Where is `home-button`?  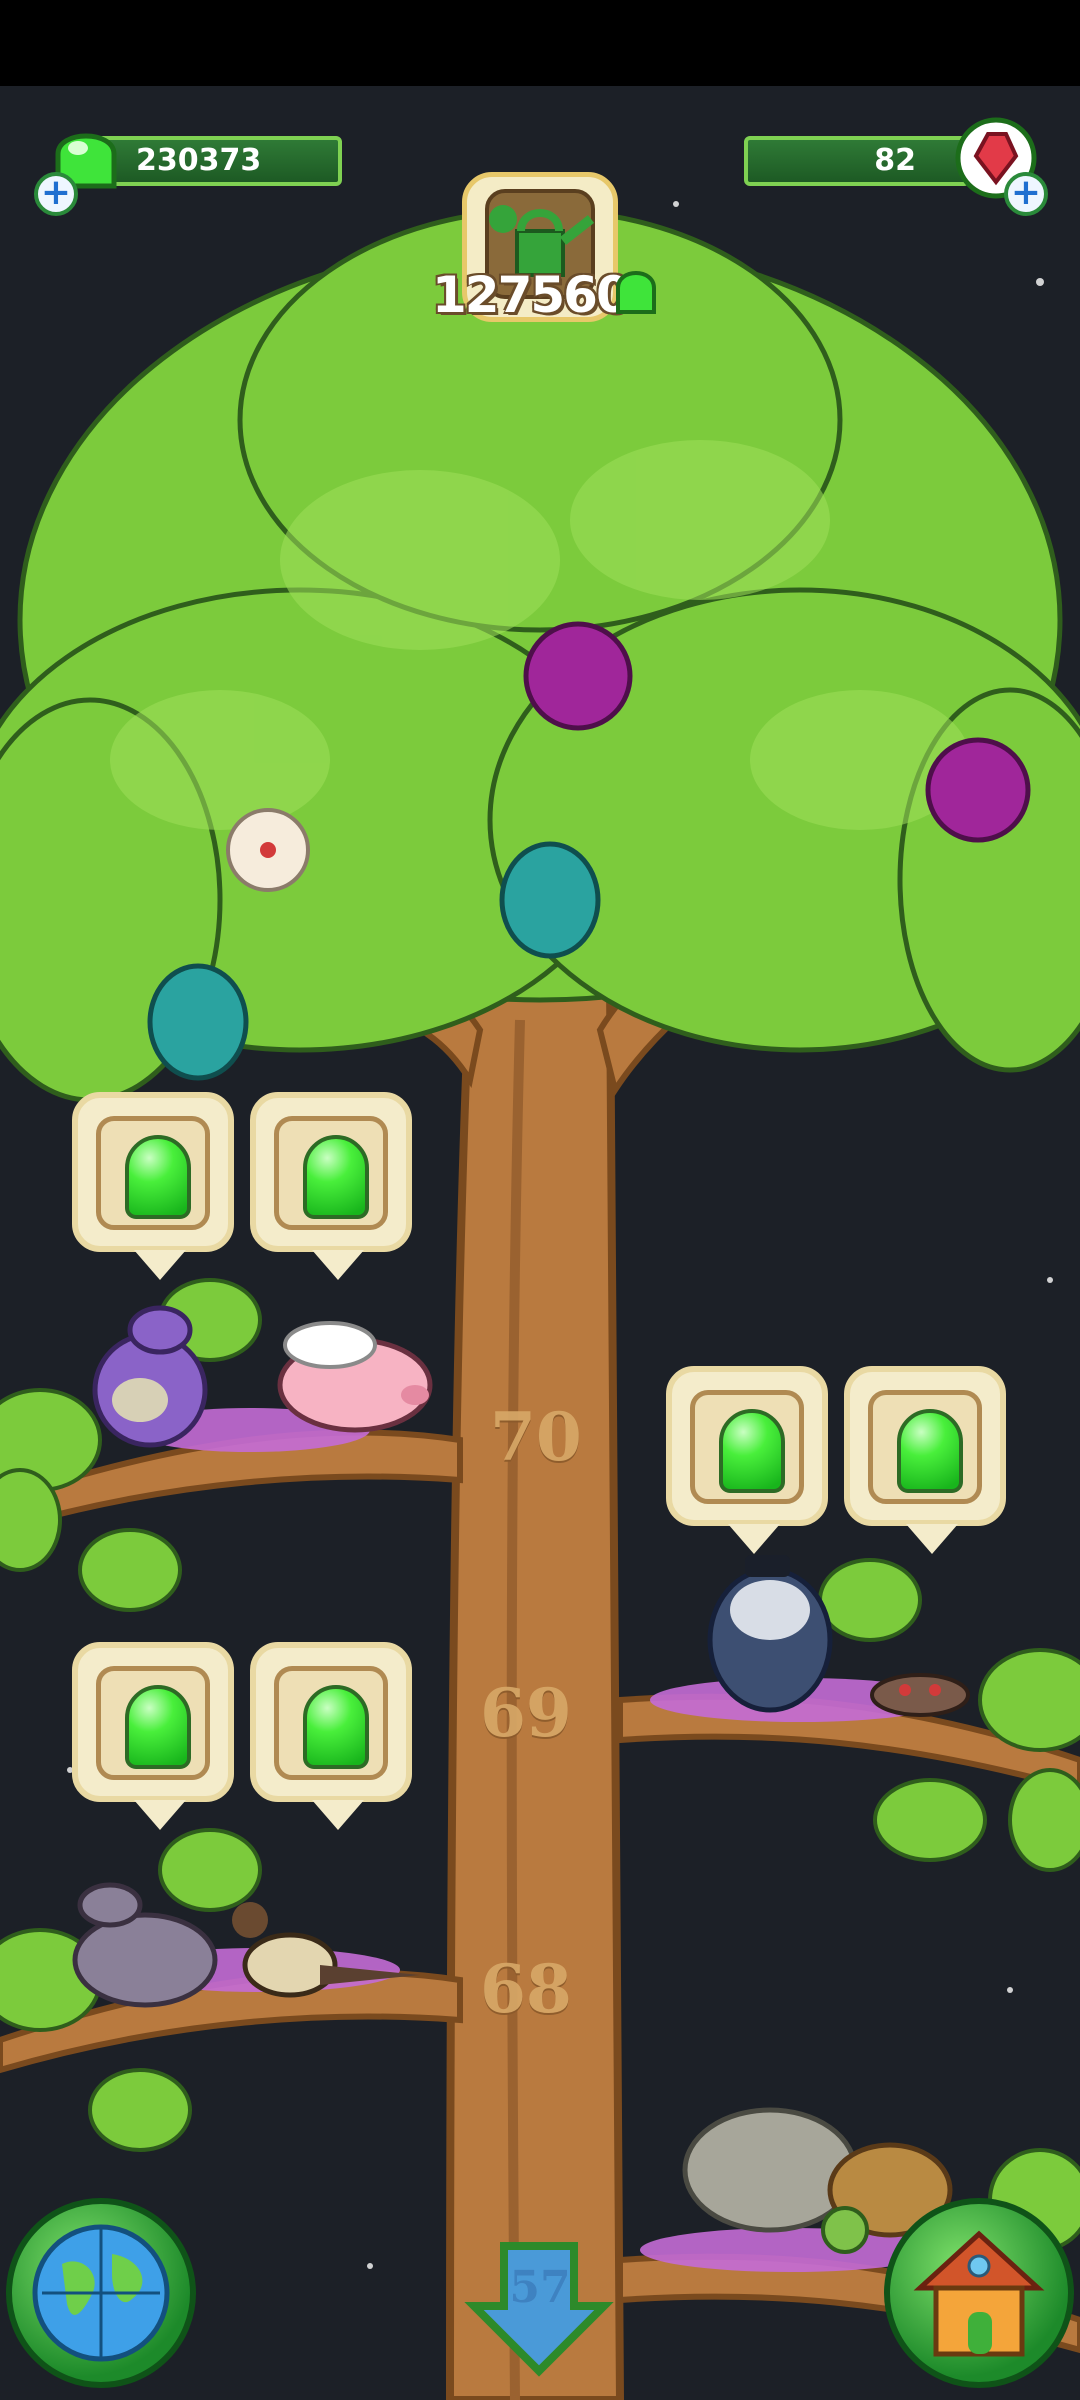 home-button is located at coordinates (979, 2293).